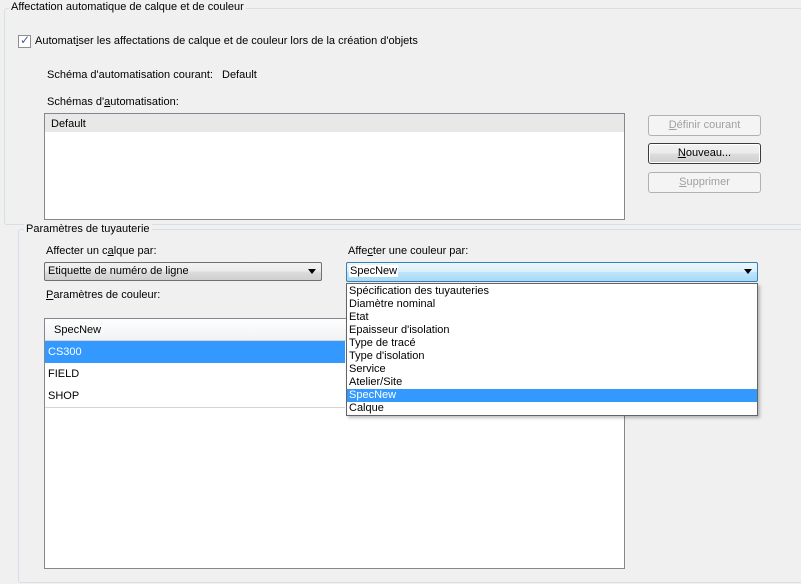 The image size is (801, 584). Describe the element at coordinates (68, 124) in the screenshot. I see `scheme-item-label: Default` at that location.